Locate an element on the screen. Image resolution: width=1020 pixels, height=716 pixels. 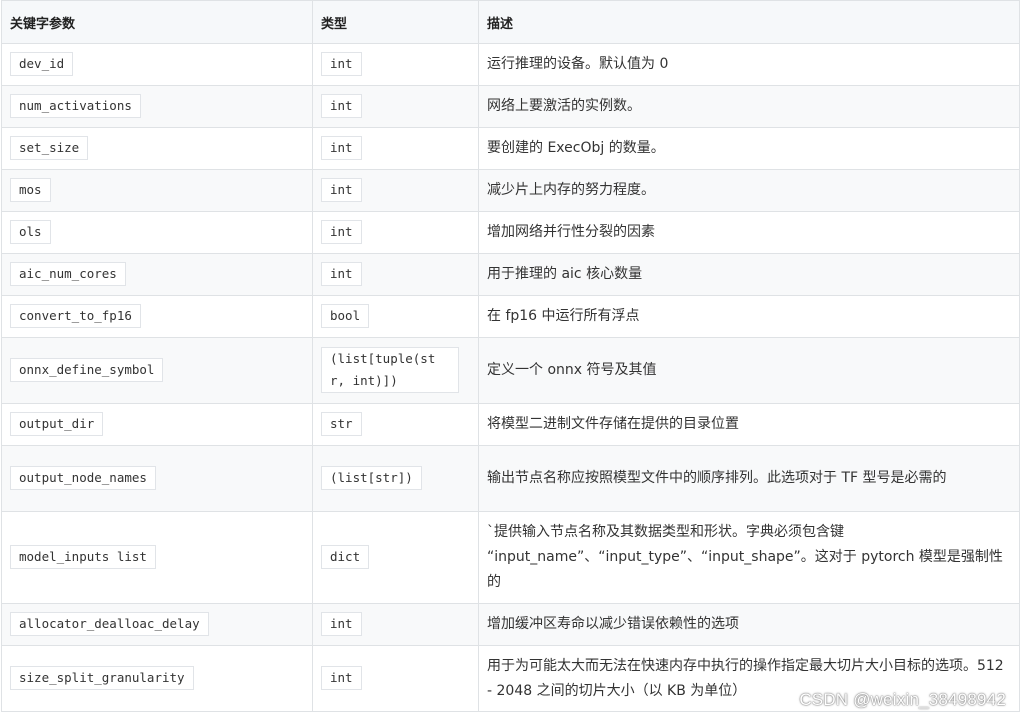
param-cell: model_inputs list is located at coordinates (157, 557).